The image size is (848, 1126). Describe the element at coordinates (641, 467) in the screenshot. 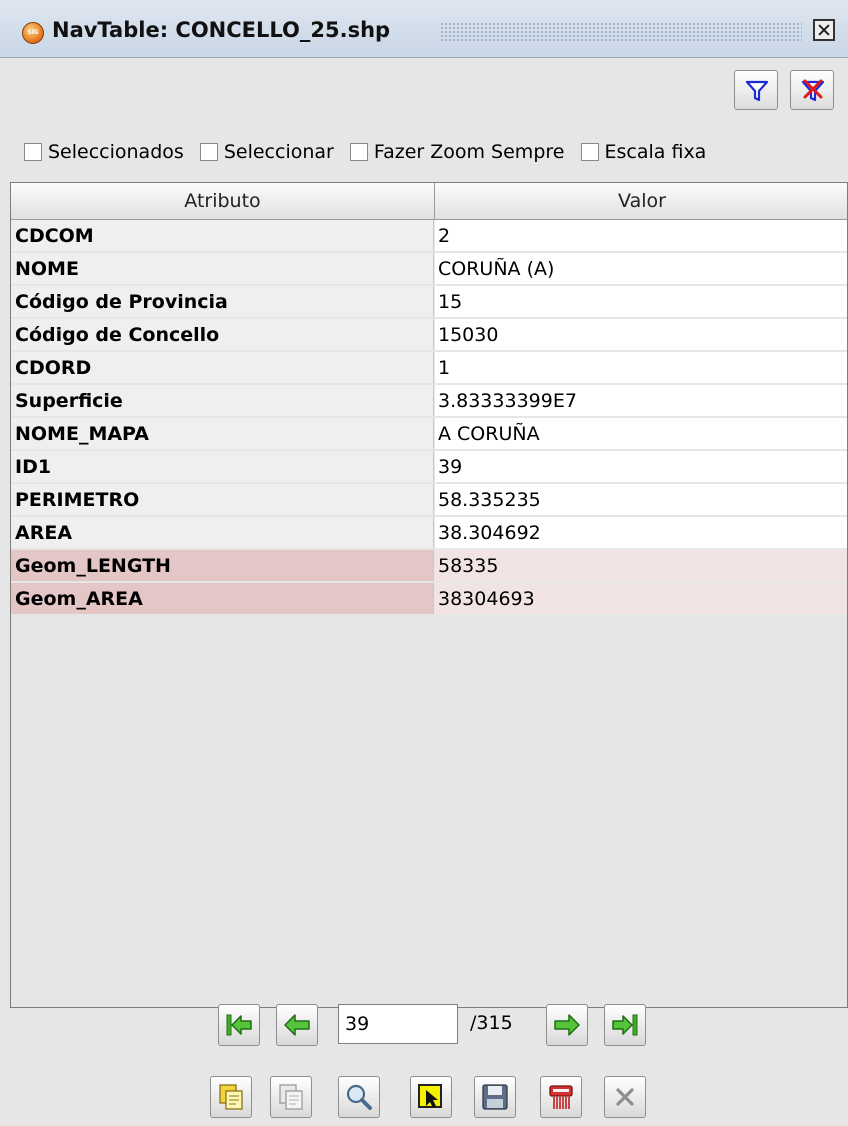

I see `value-cell: 39` at that location.